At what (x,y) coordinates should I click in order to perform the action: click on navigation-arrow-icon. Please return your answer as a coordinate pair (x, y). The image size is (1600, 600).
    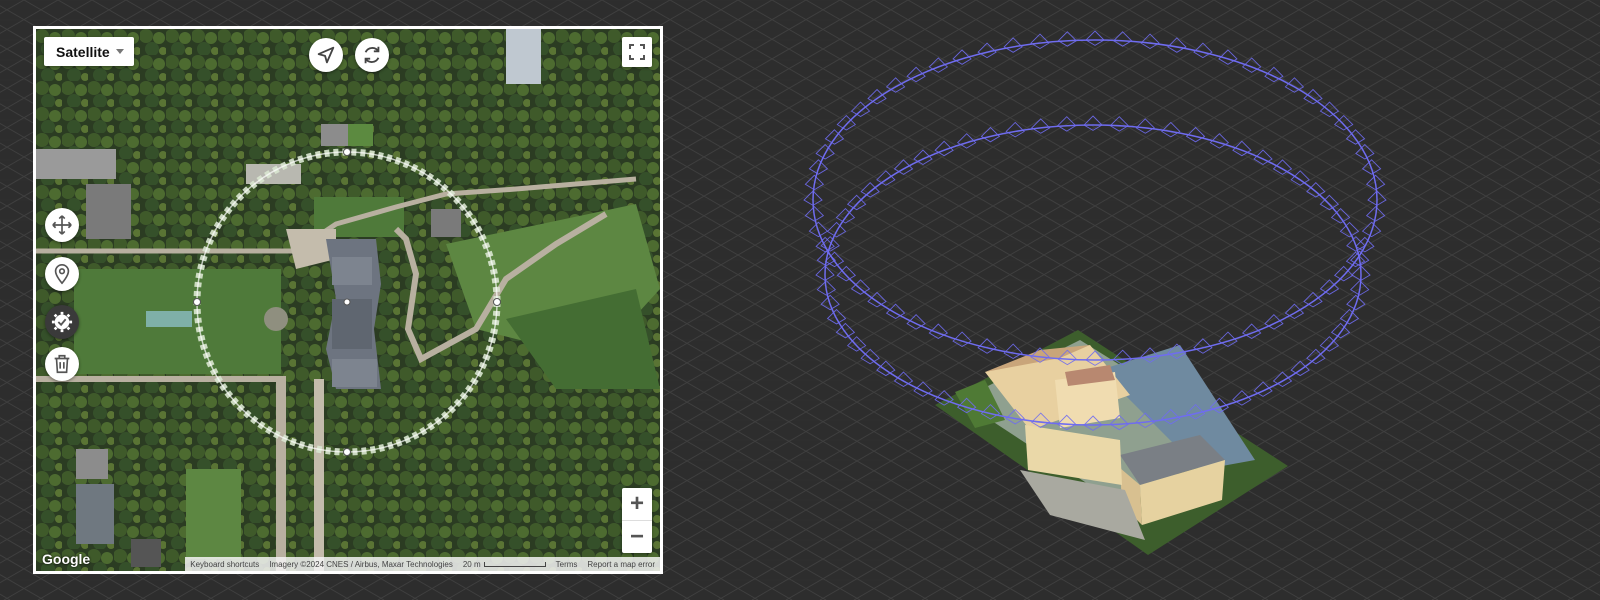
    Looking at the image, I should click on (326, 55).